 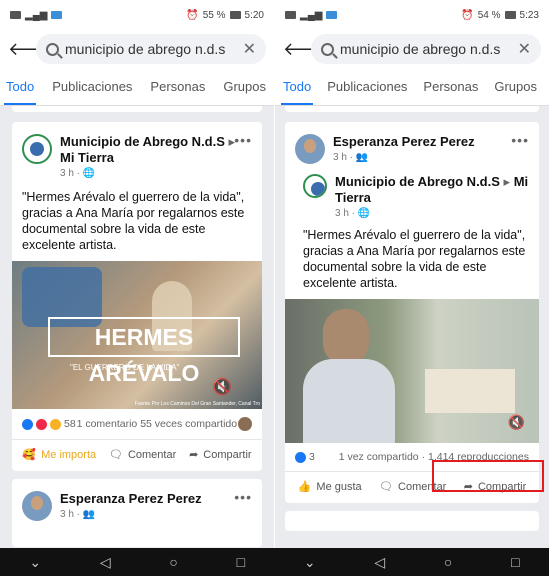 I want to click on shared-avatar, so click(x=315, y=186).